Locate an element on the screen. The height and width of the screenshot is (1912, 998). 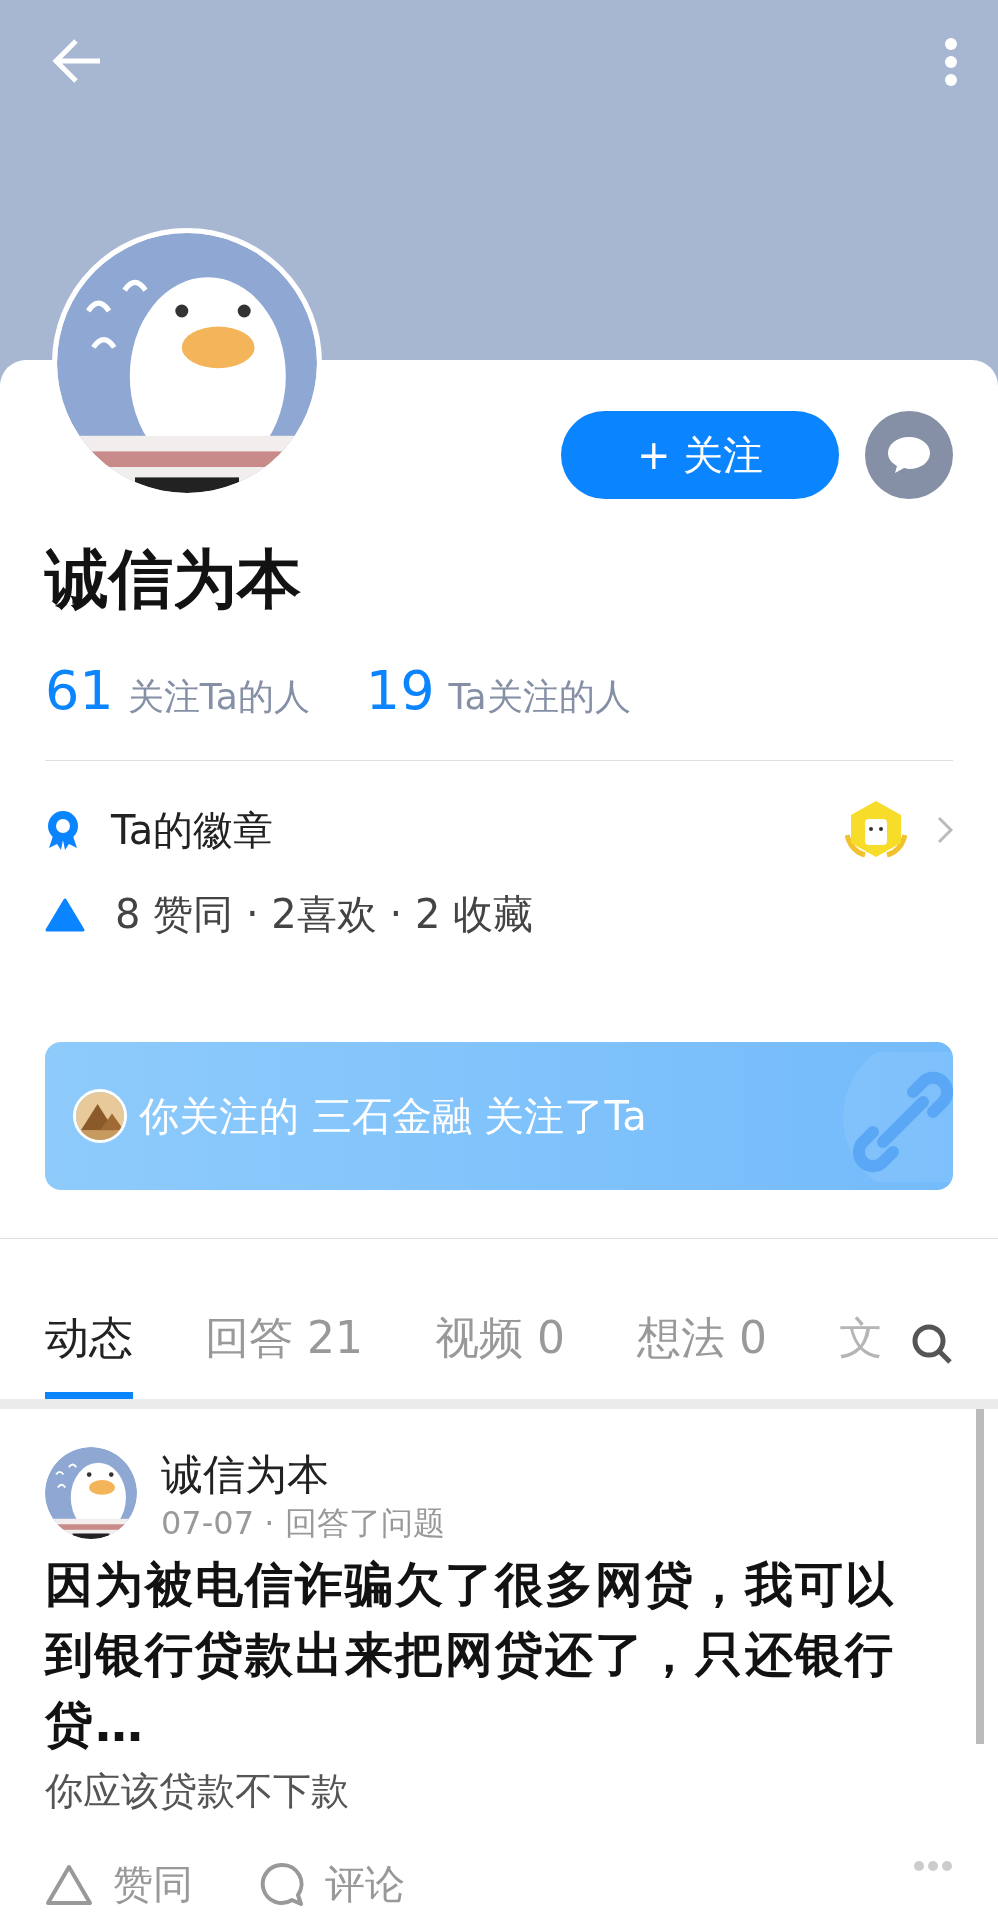
scrollbar is located at coordinates (980, 1576).